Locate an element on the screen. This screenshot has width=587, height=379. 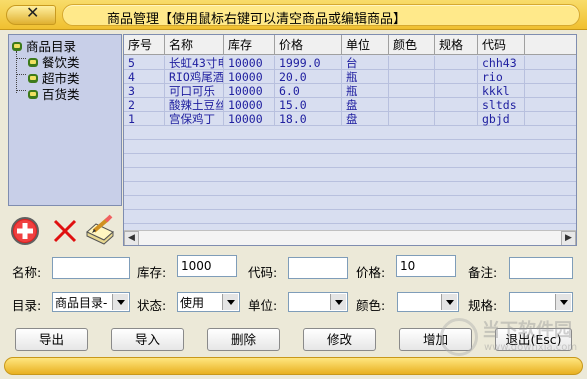
table-cell: 20.0 is located at coordinates (308, 77).